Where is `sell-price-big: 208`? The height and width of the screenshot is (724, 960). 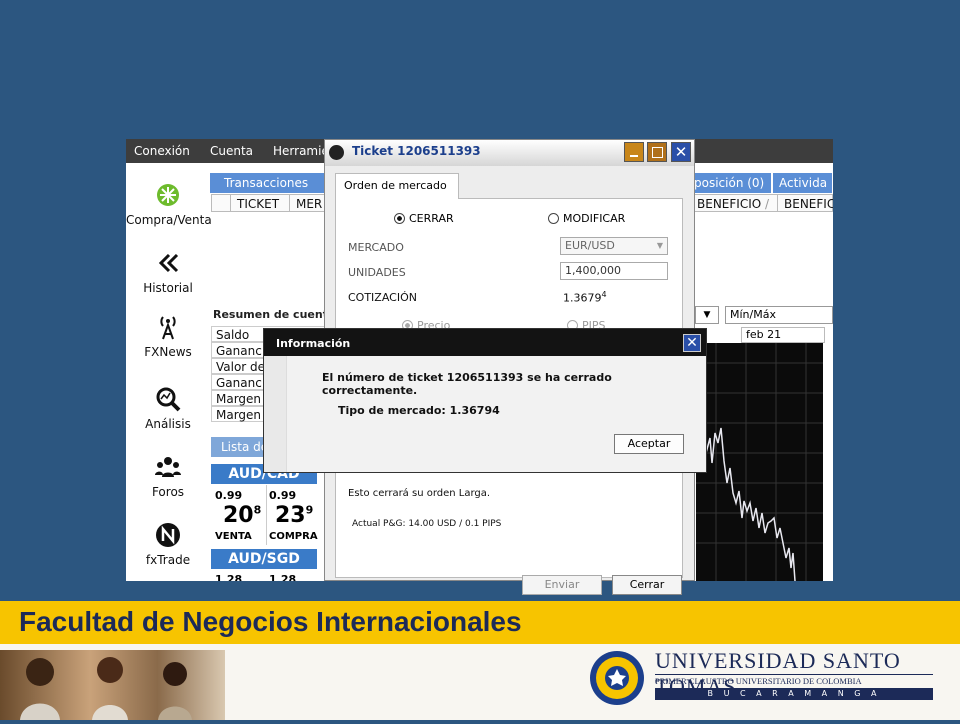
sell-price-big: 208 is located at coordinates (242, 515).